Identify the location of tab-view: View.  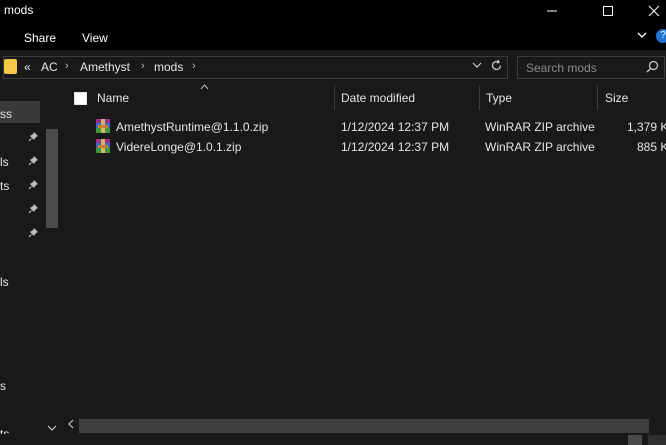
(95, 38).